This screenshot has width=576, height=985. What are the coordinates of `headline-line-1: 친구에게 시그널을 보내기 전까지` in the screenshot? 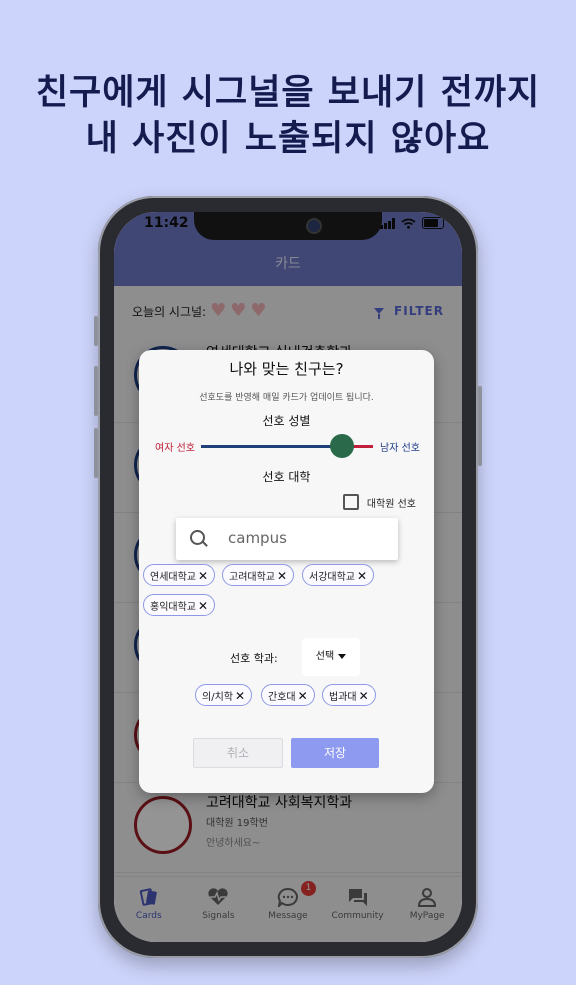 It's located at (288, 93).